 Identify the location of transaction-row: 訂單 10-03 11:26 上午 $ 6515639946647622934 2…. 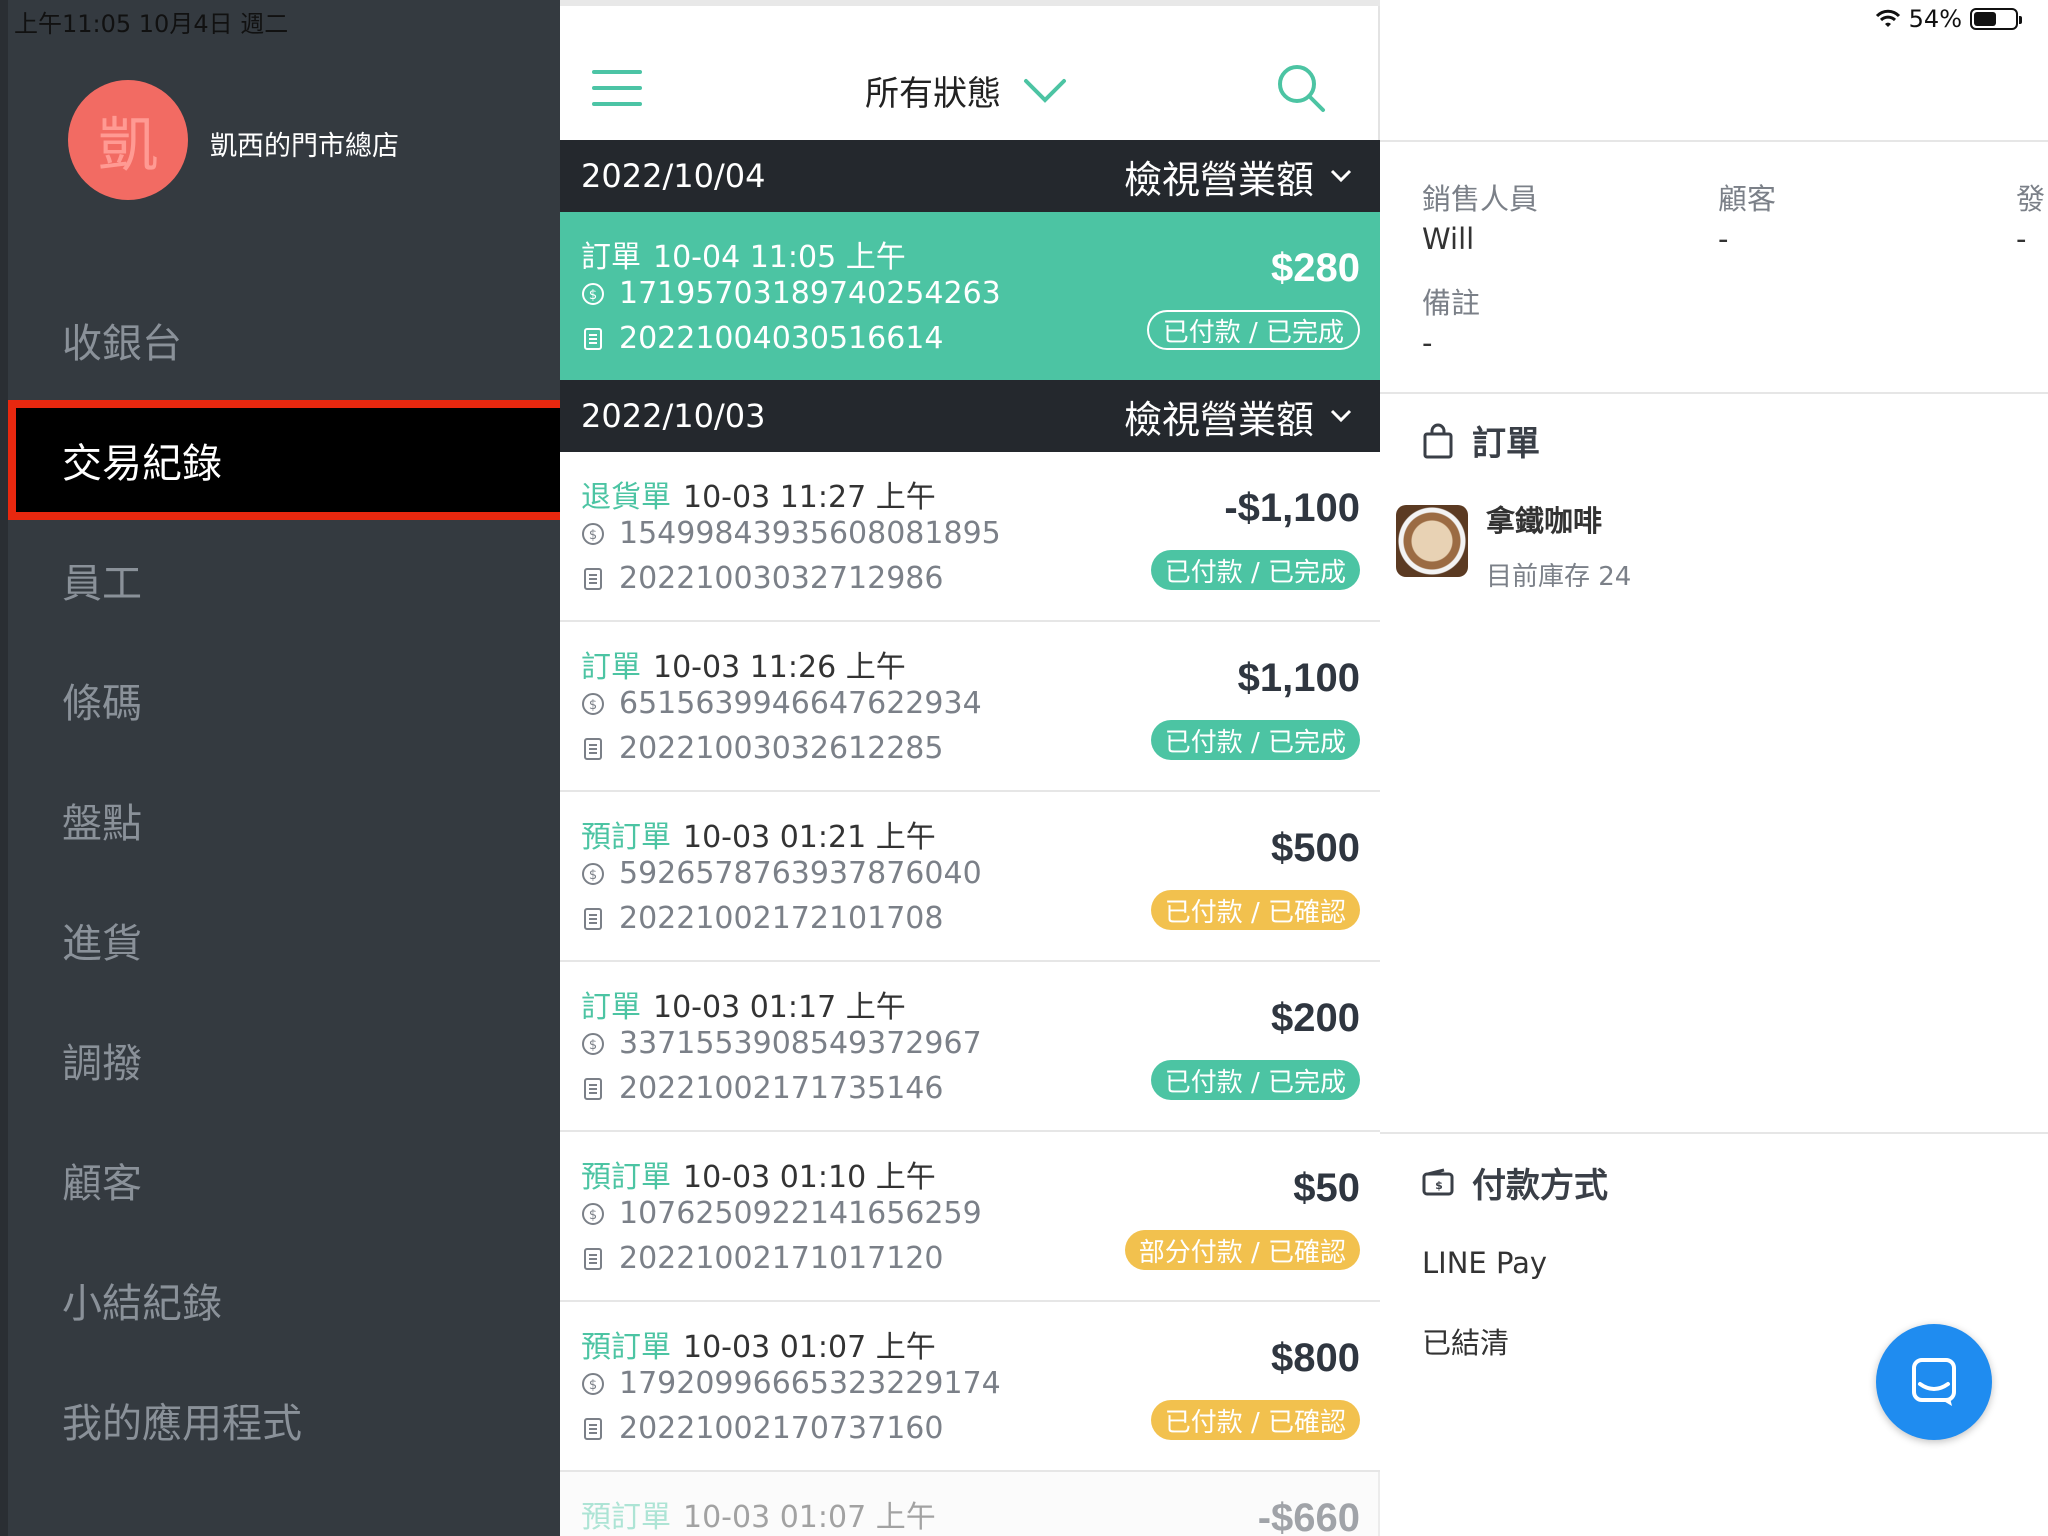
(970, 707).